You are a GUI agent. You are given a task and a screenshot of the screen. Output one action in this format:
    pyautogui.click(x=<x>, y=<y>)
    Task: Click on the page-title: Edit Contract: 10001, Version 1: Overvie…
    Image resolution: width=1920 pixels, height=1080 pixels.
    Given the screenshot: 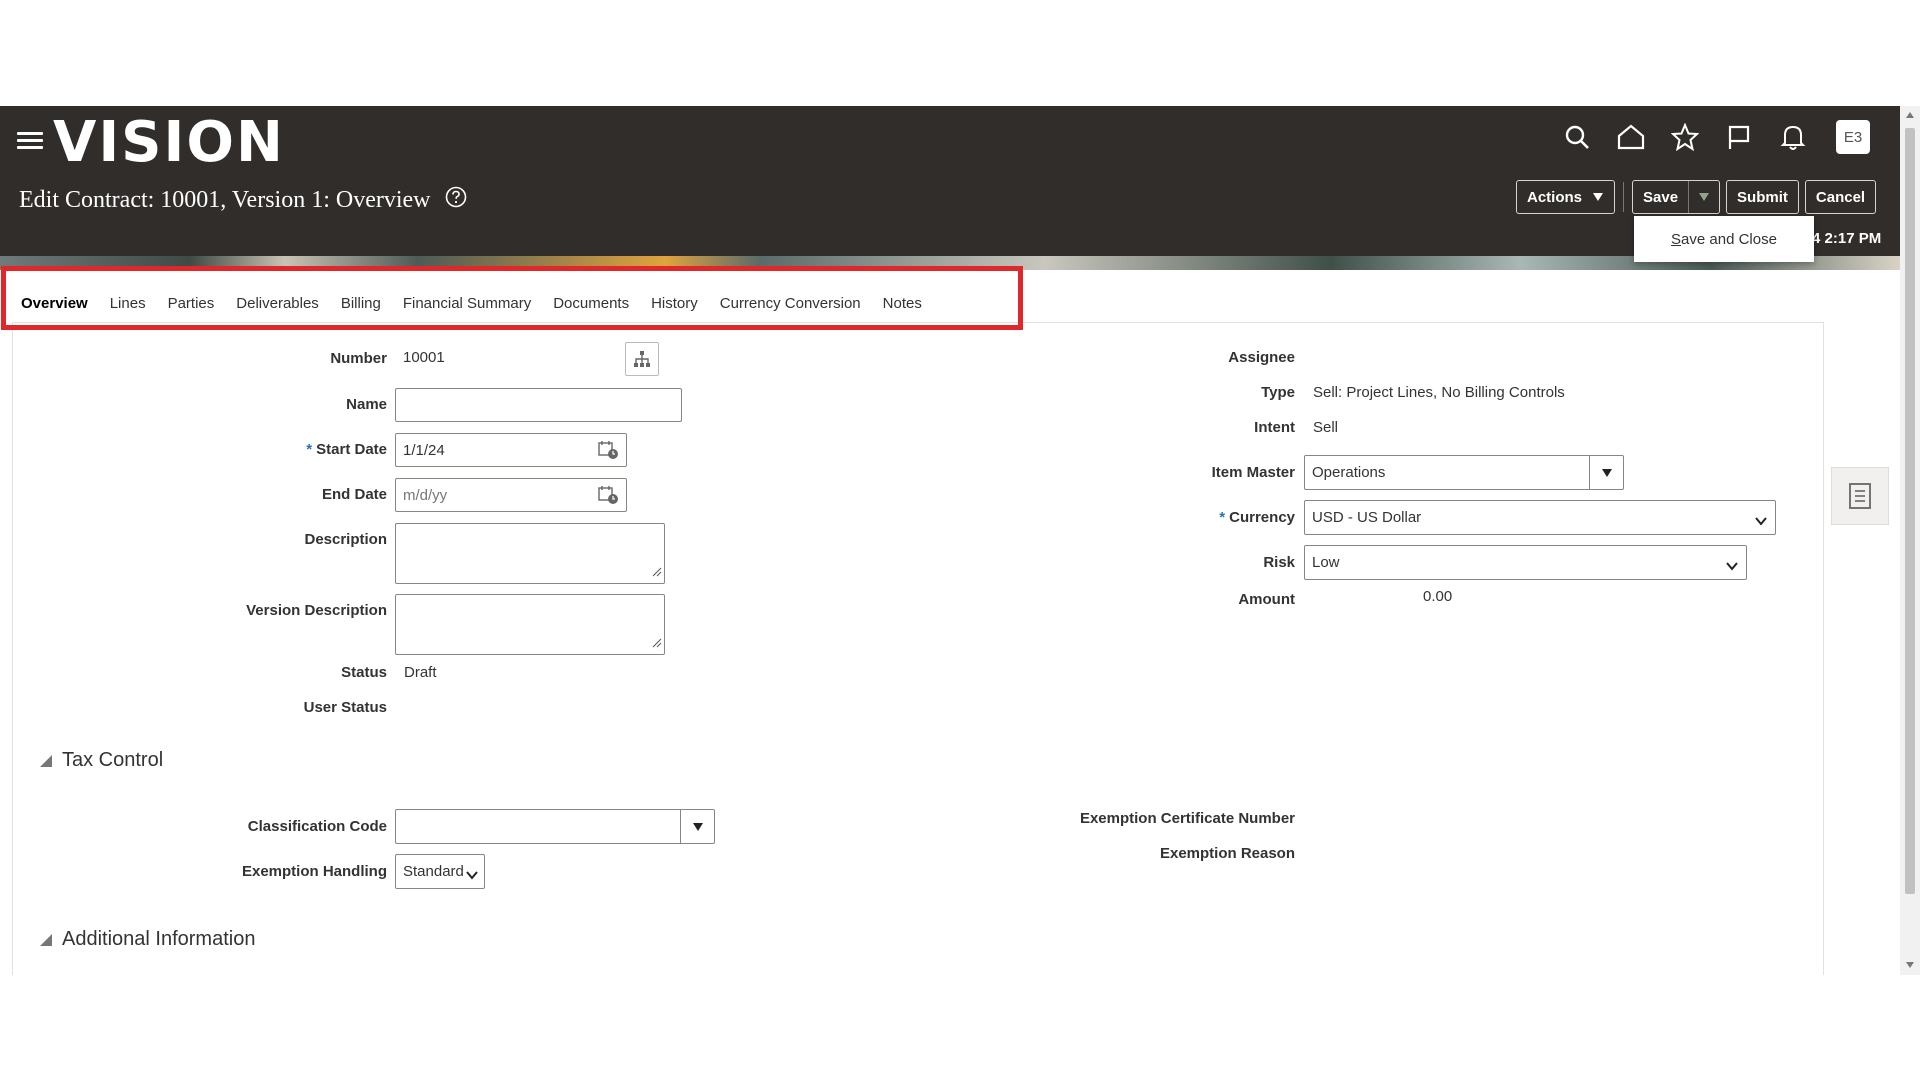 What is the action you would take?
    pyautogui.click(x=243, y=200)
    